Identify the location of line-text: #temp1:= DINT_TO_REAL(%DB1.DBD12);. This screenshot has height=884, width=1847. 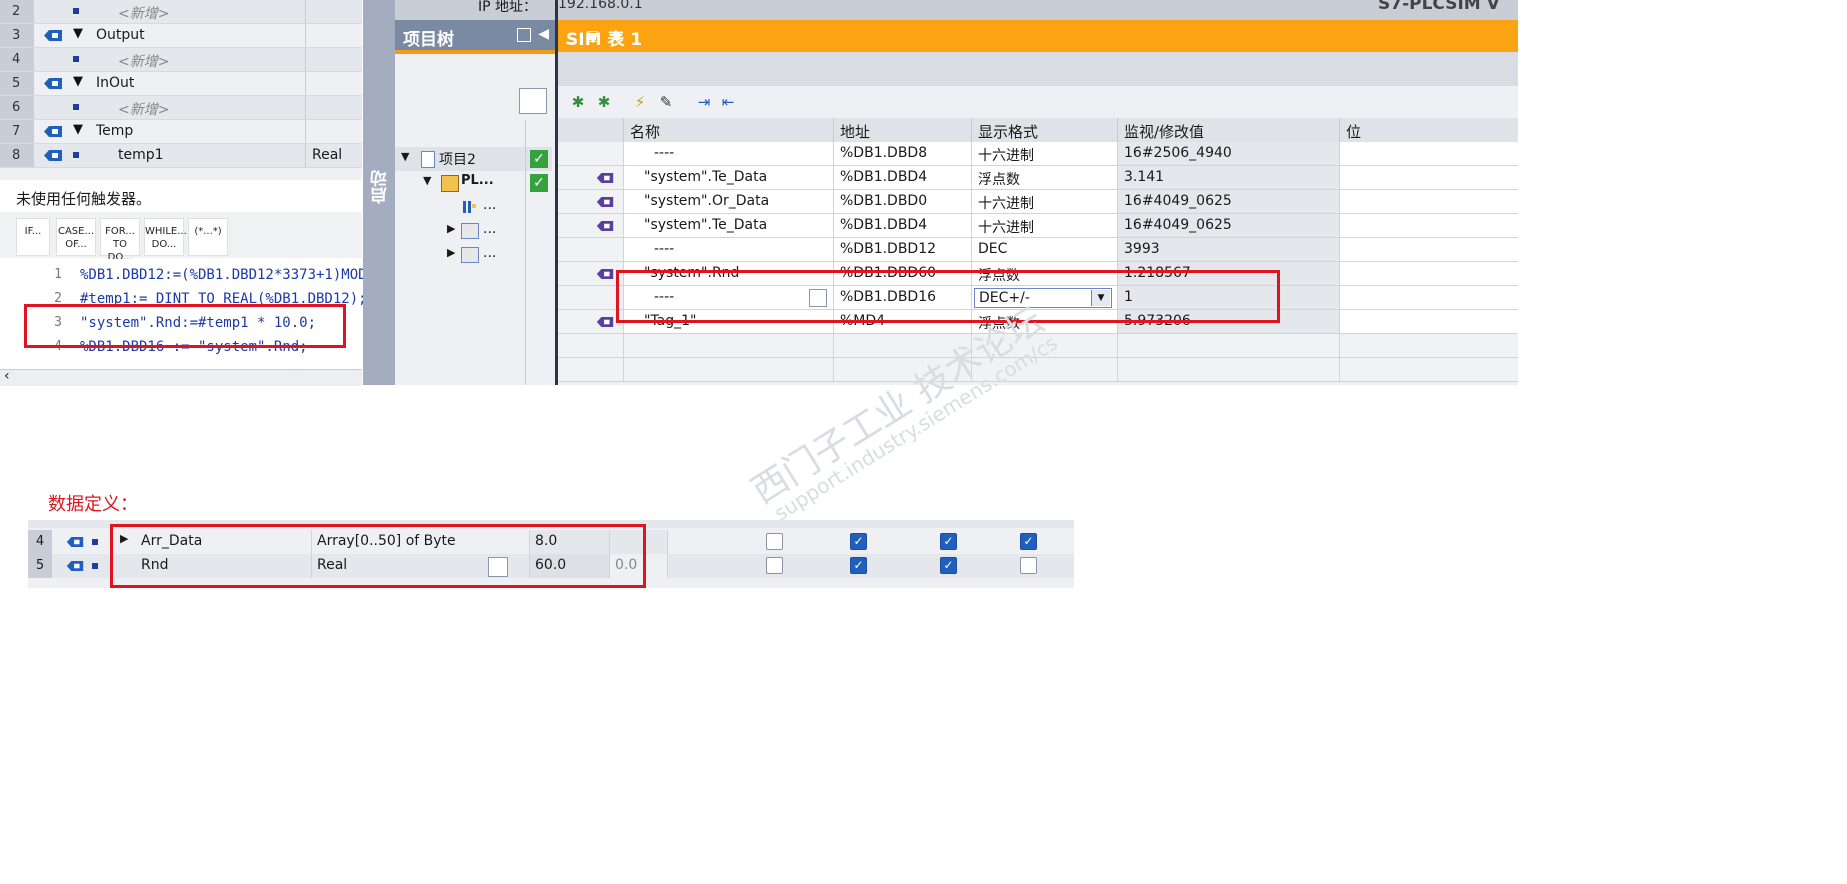
(223, 299).